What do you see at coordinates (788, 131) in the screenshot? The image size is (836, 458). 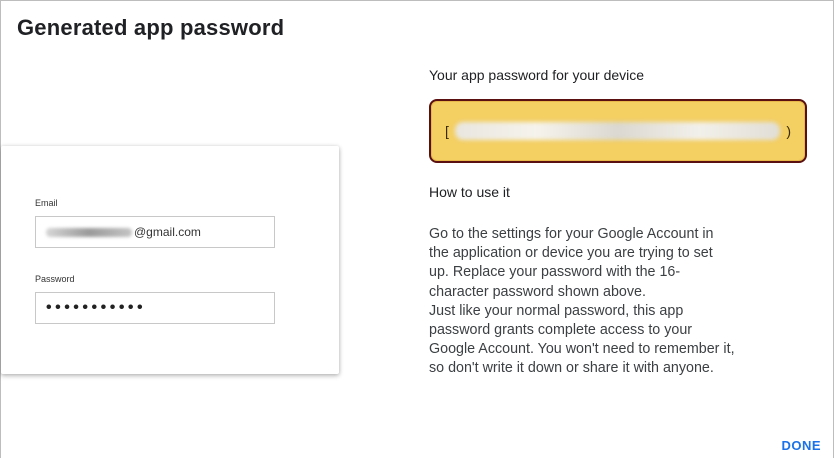 I see `password-right-char: )` at bounding box center [788, 131].